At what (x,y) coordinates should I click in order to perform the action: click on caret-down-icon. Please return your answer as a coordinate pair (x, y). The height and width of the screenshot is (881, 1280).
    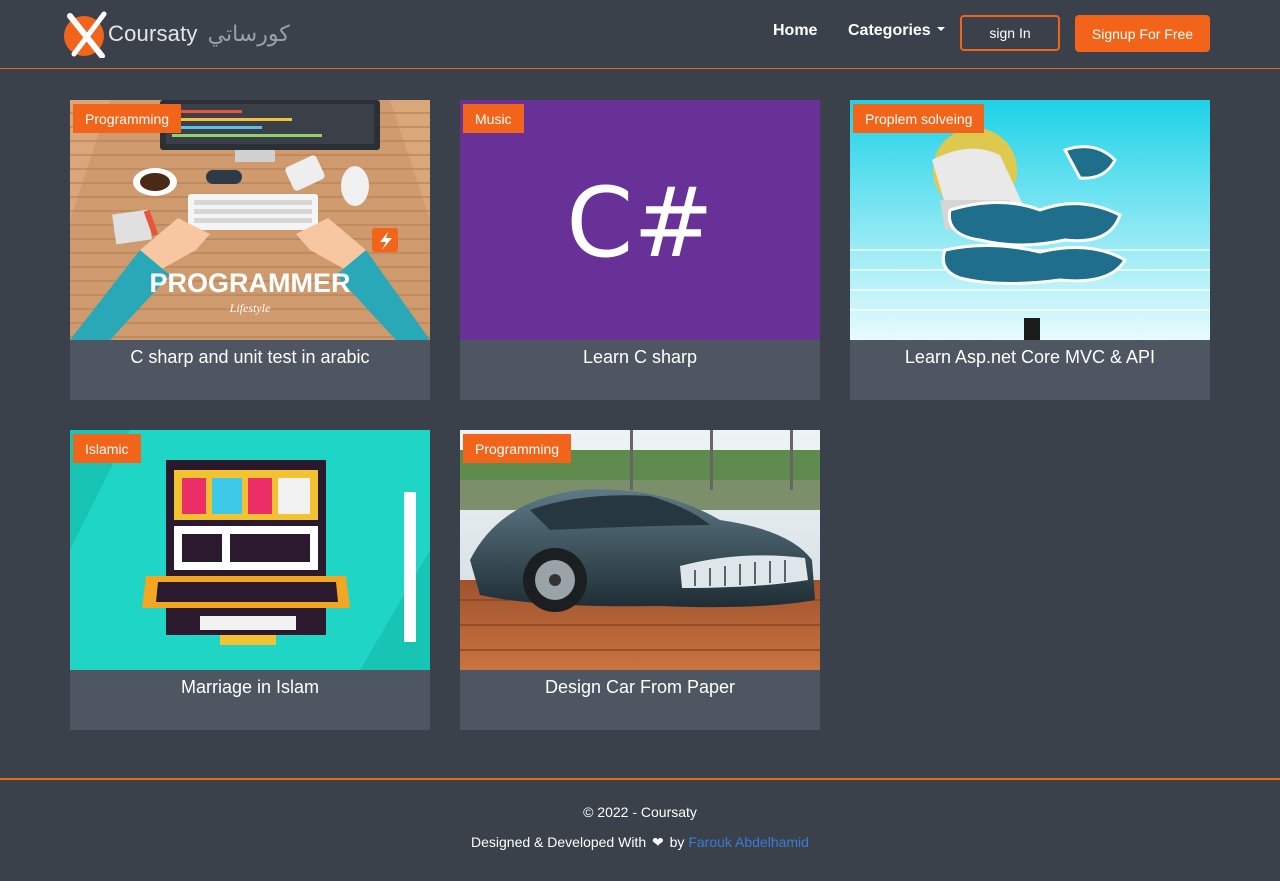
    Looking at the image, I should click on (940, 28).